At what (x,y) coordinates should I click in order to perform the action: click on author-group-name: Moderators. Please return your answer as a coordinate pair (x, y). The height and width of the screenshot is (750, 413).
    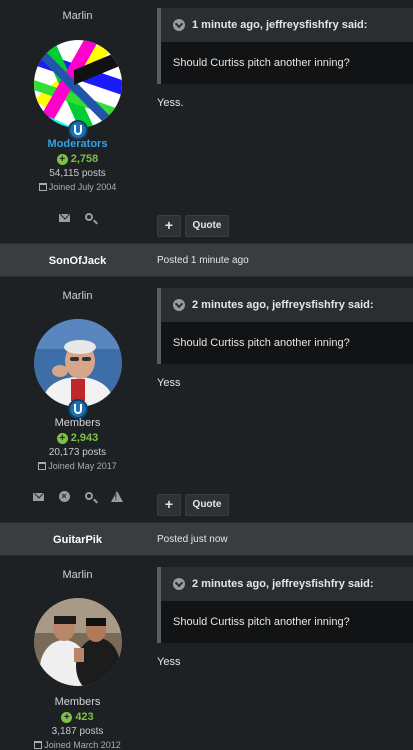
    Looking at the image, I should click on (77, 144).